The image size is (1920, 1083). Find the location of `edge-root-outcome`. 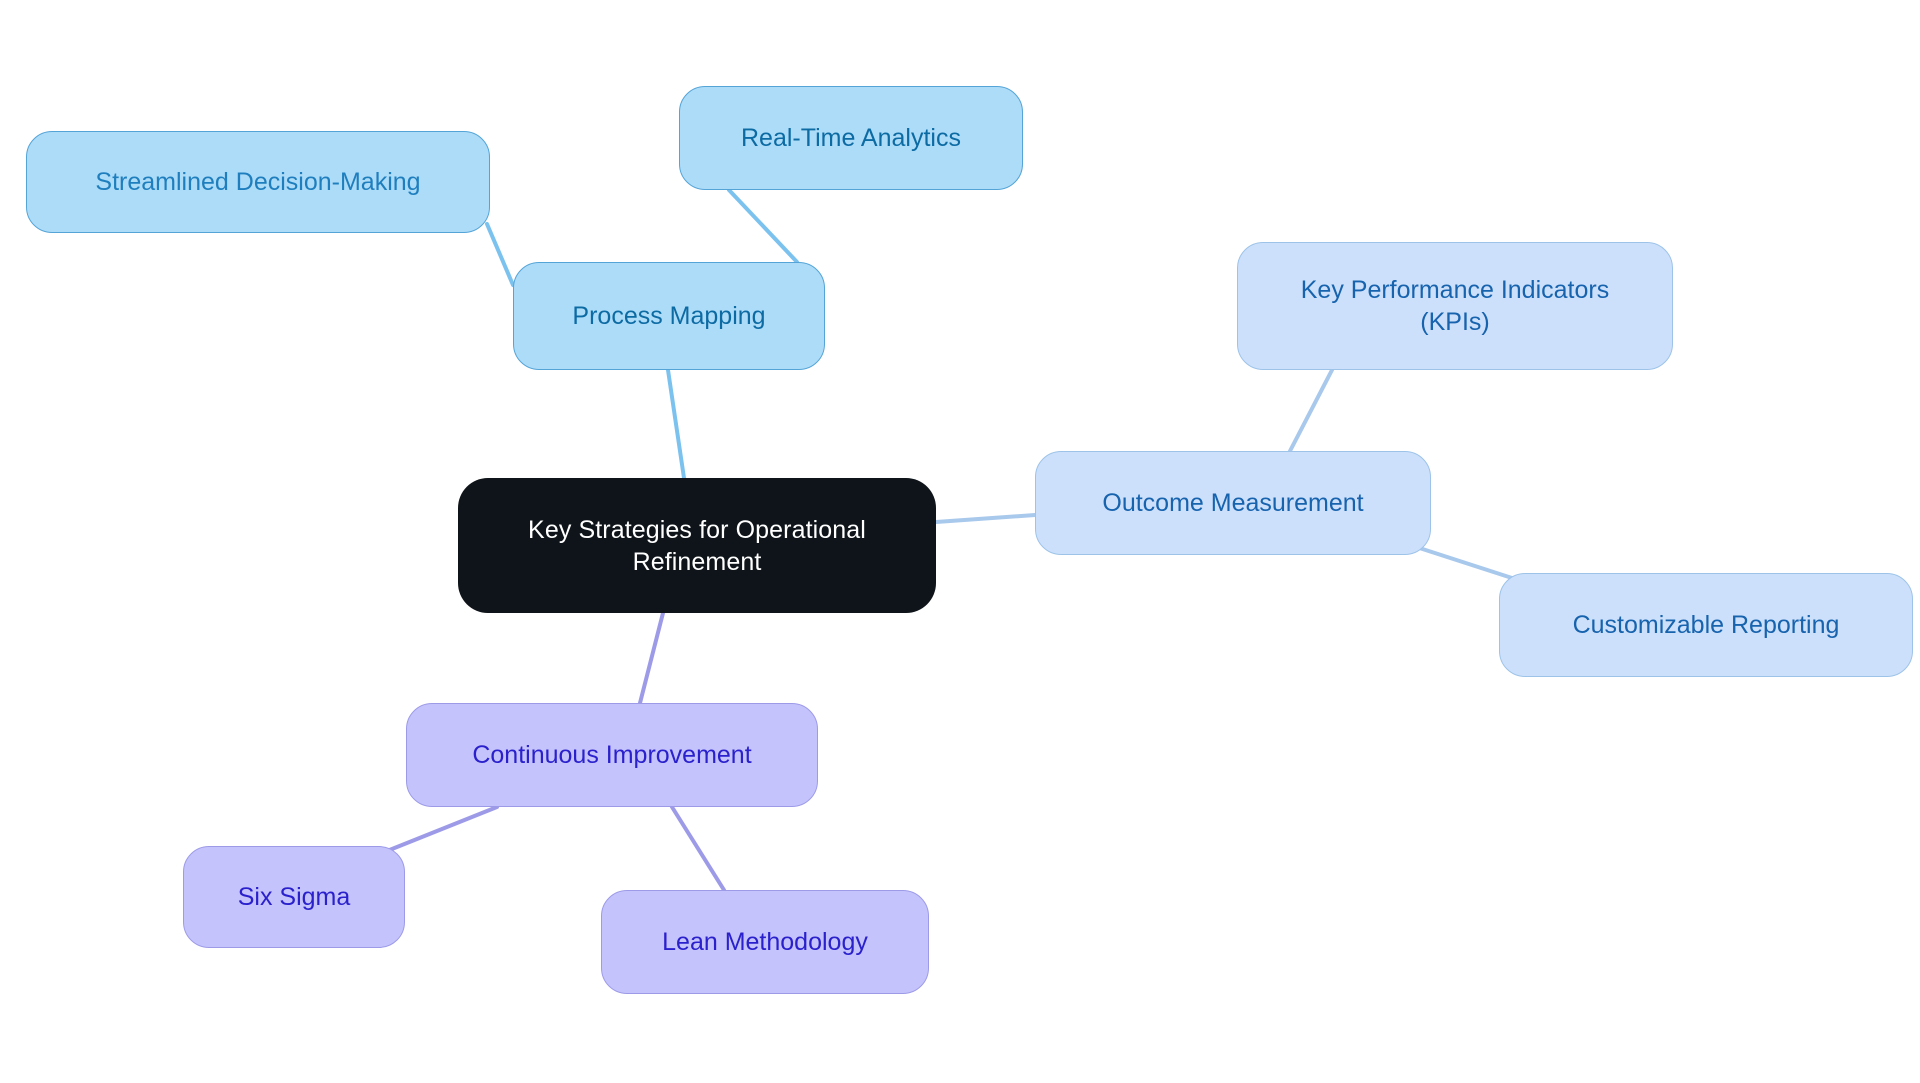

edge-root-outcome is located at coordinates (985, 518).